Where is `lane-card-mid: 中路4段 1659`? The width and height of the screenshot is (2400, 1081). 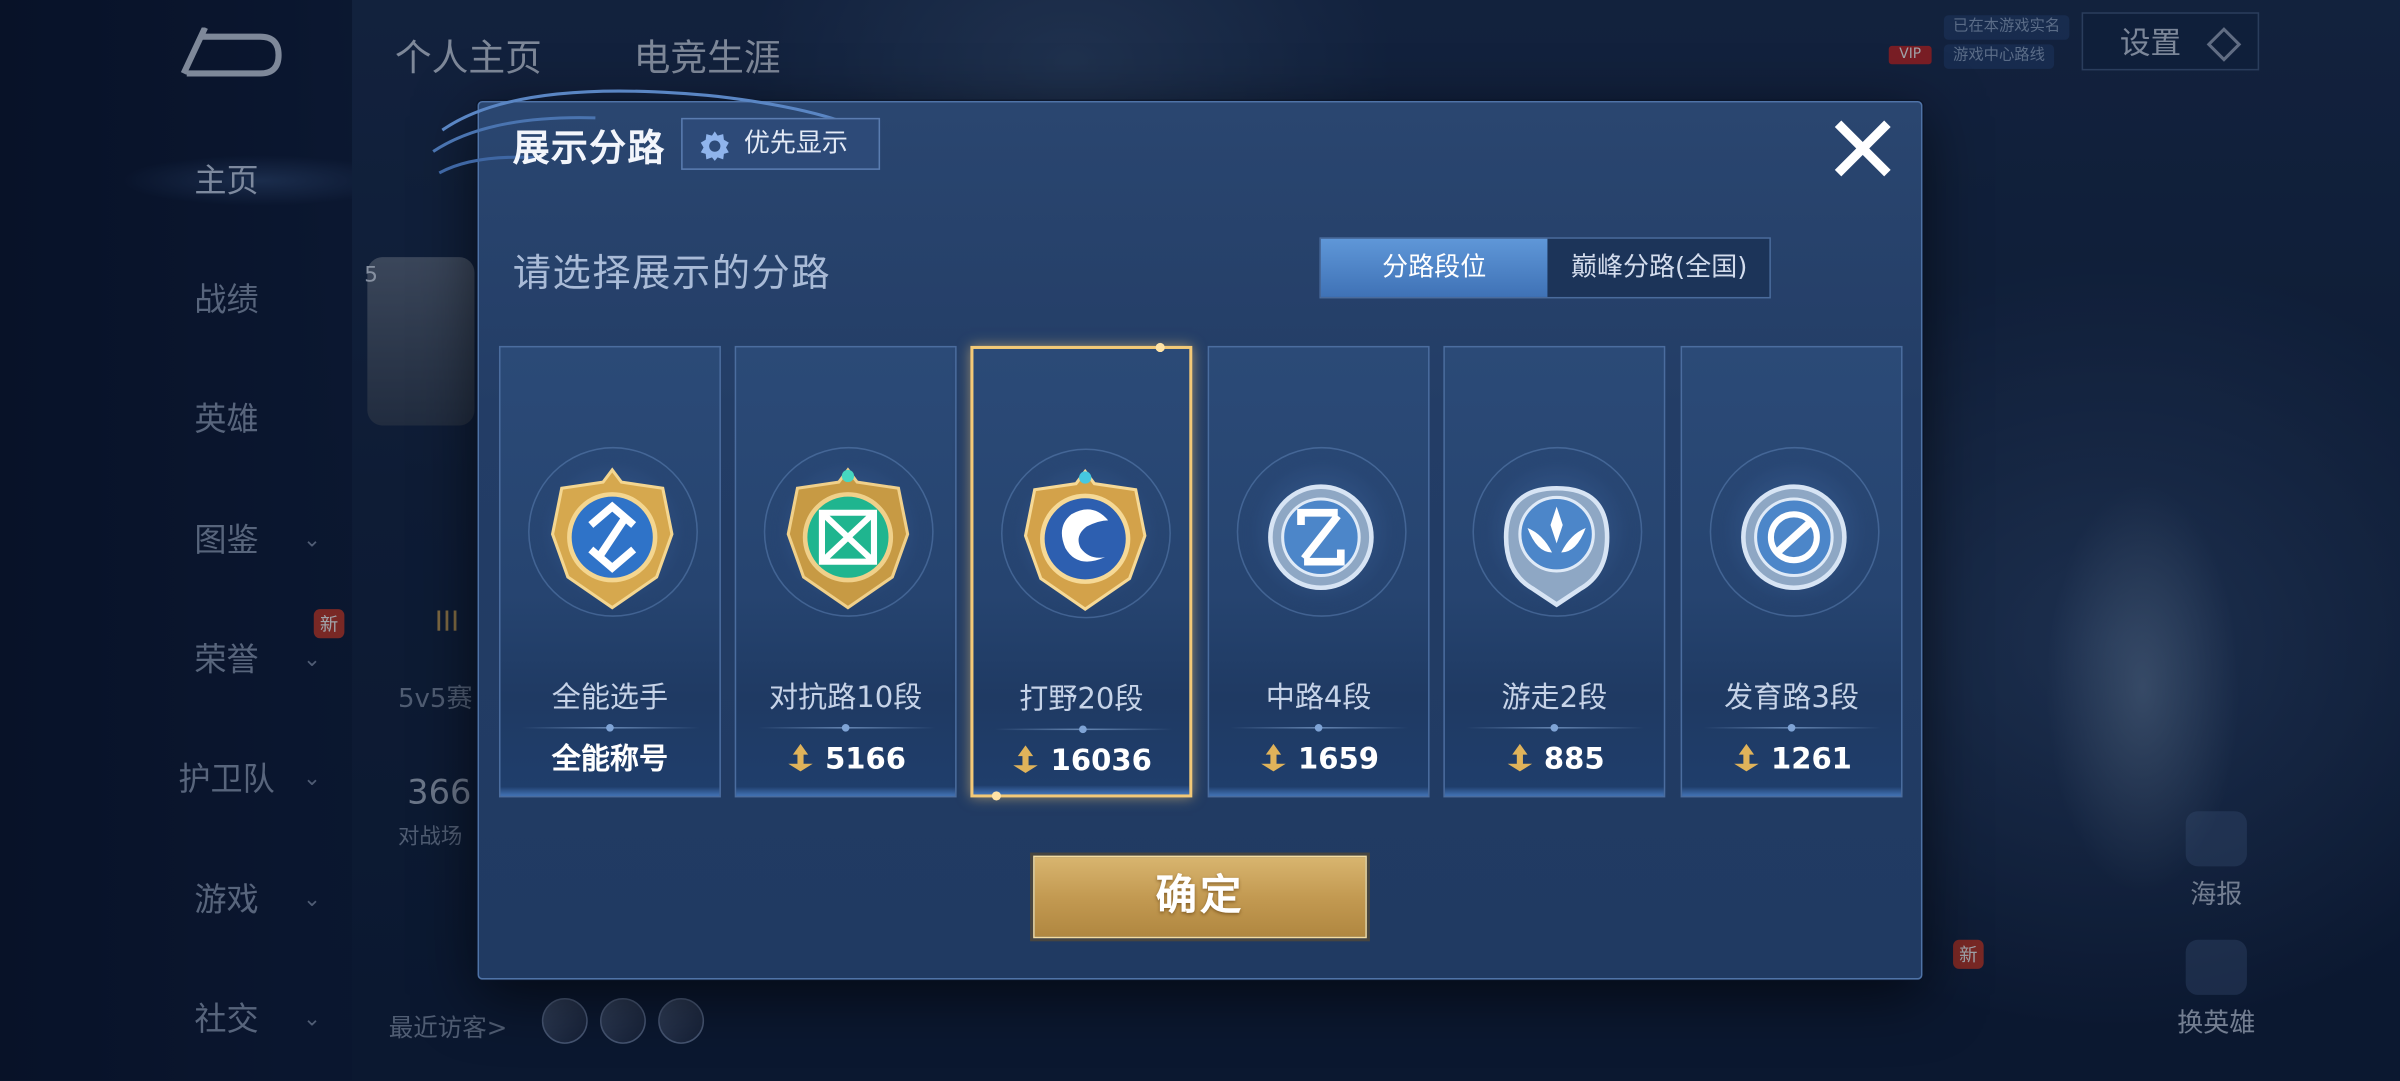 lane-card-mid: 中路4段 1659 is located at coordinates (1318, 571).